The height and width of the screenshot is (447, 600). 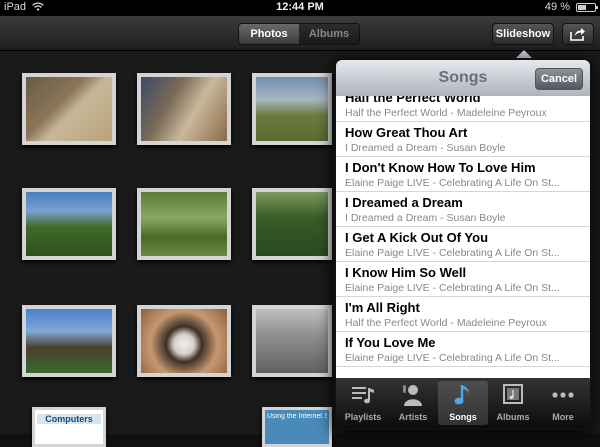 I want to click on artists-icon, so click(x=412, y=395).